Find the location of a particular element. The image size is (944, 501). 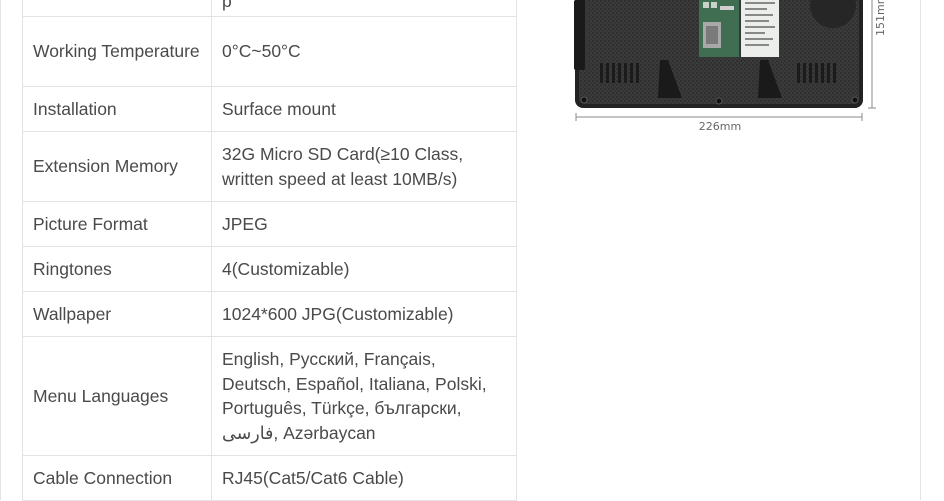

table-row: Wallpaper 1024*600 JPG(Customizable) is located at coordinates (269, 314).